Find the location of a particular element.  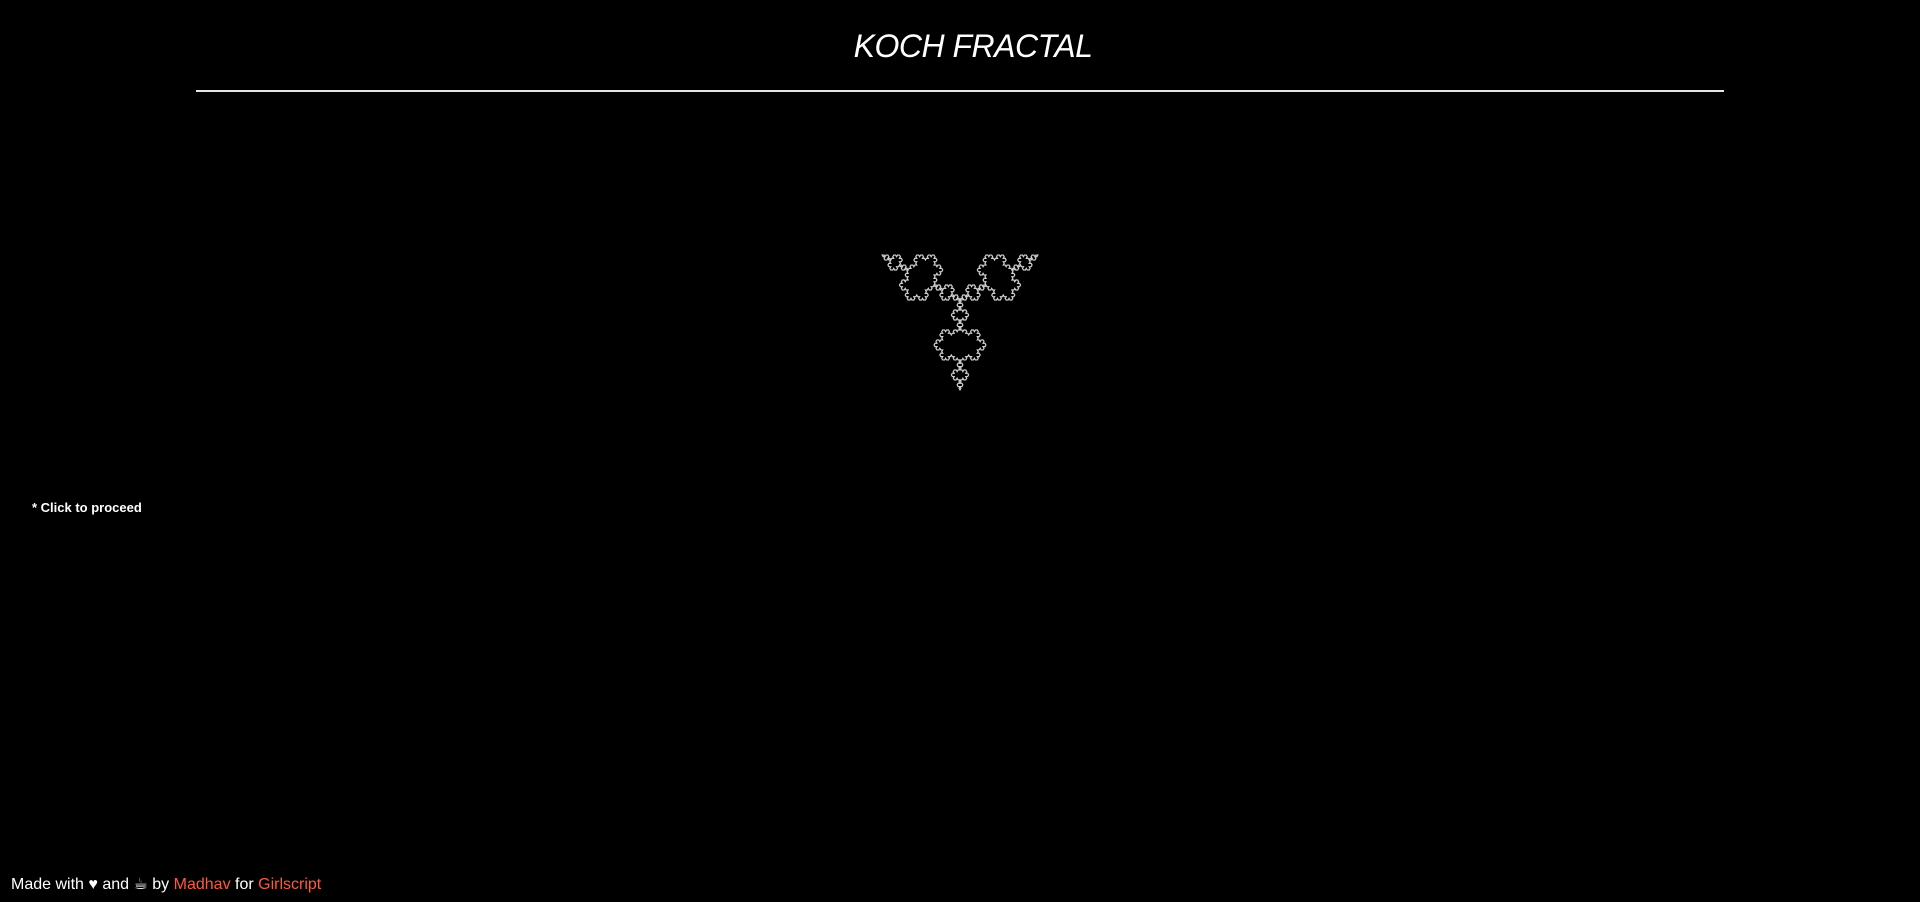

coffee-icon: ☕ is located at coordinates (140, 883).